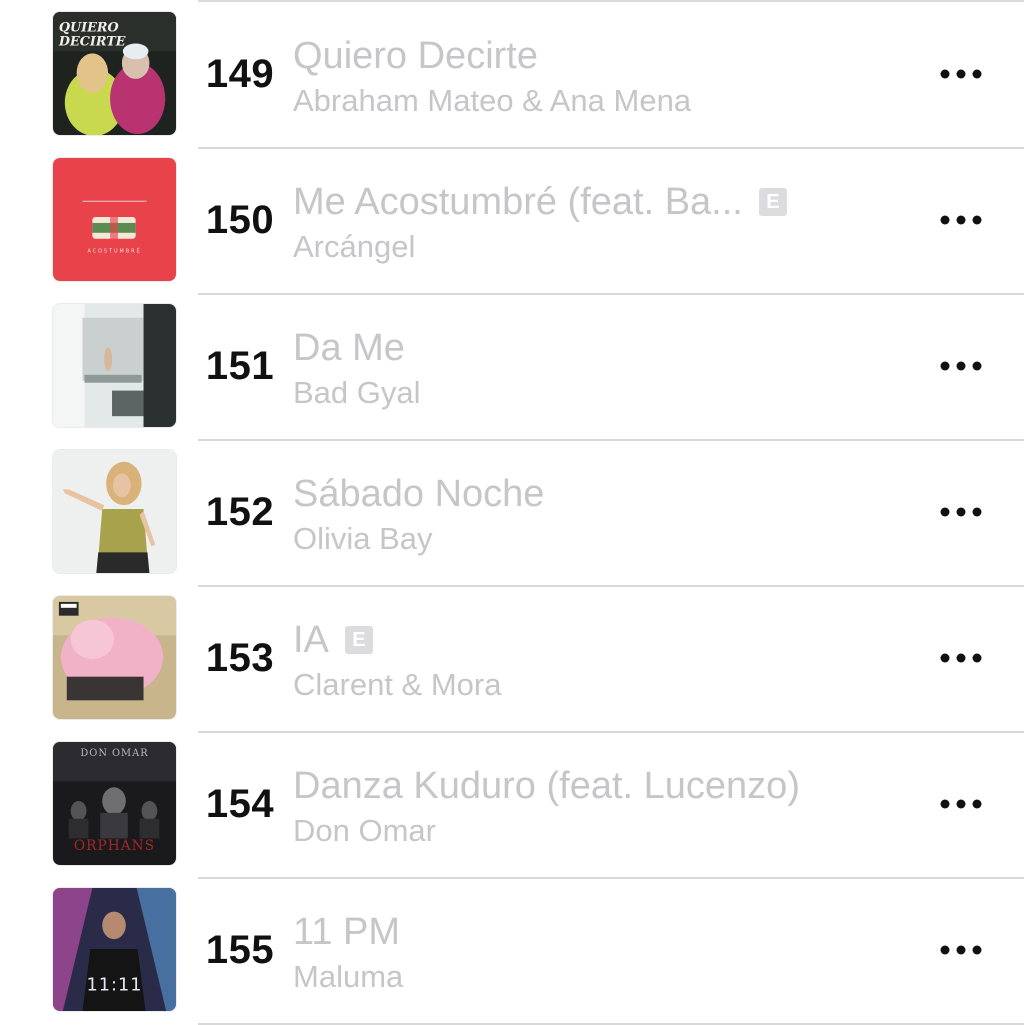 The width and height of the screenshot is (1024, 1025). What do you see at coordinates (354, 247) in the screenshot?
I see `song-artist: Arcángel` at bounding box center [354, 247].